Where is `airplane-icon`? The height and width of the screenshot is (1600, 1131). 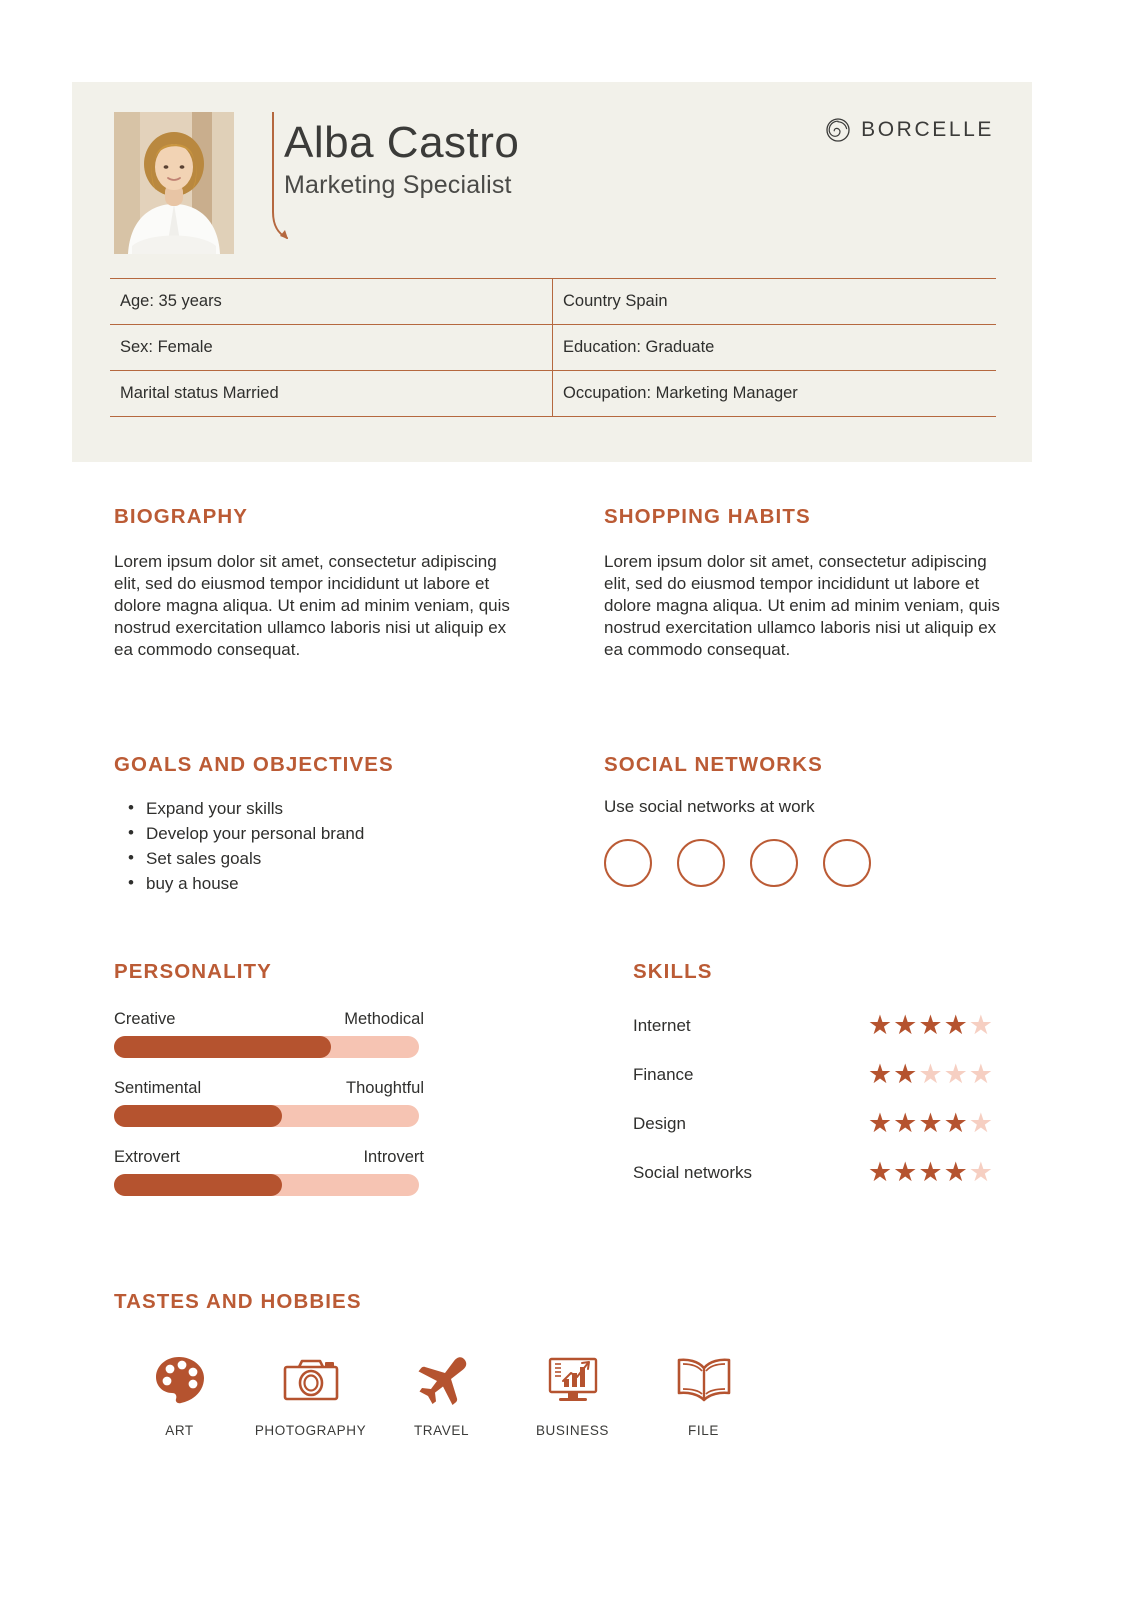 airplane-icon is located at coordinates (441, 1380).